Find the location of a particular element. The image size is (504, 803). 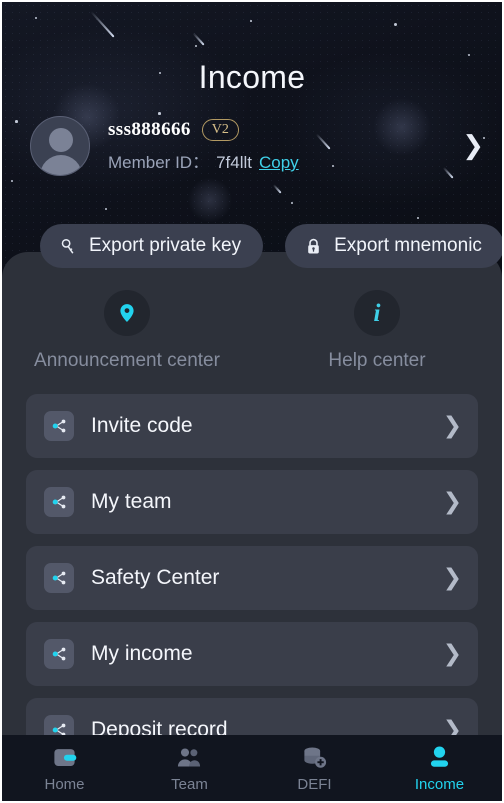

nav-label: DEFI is located at coordinates (314, 784).